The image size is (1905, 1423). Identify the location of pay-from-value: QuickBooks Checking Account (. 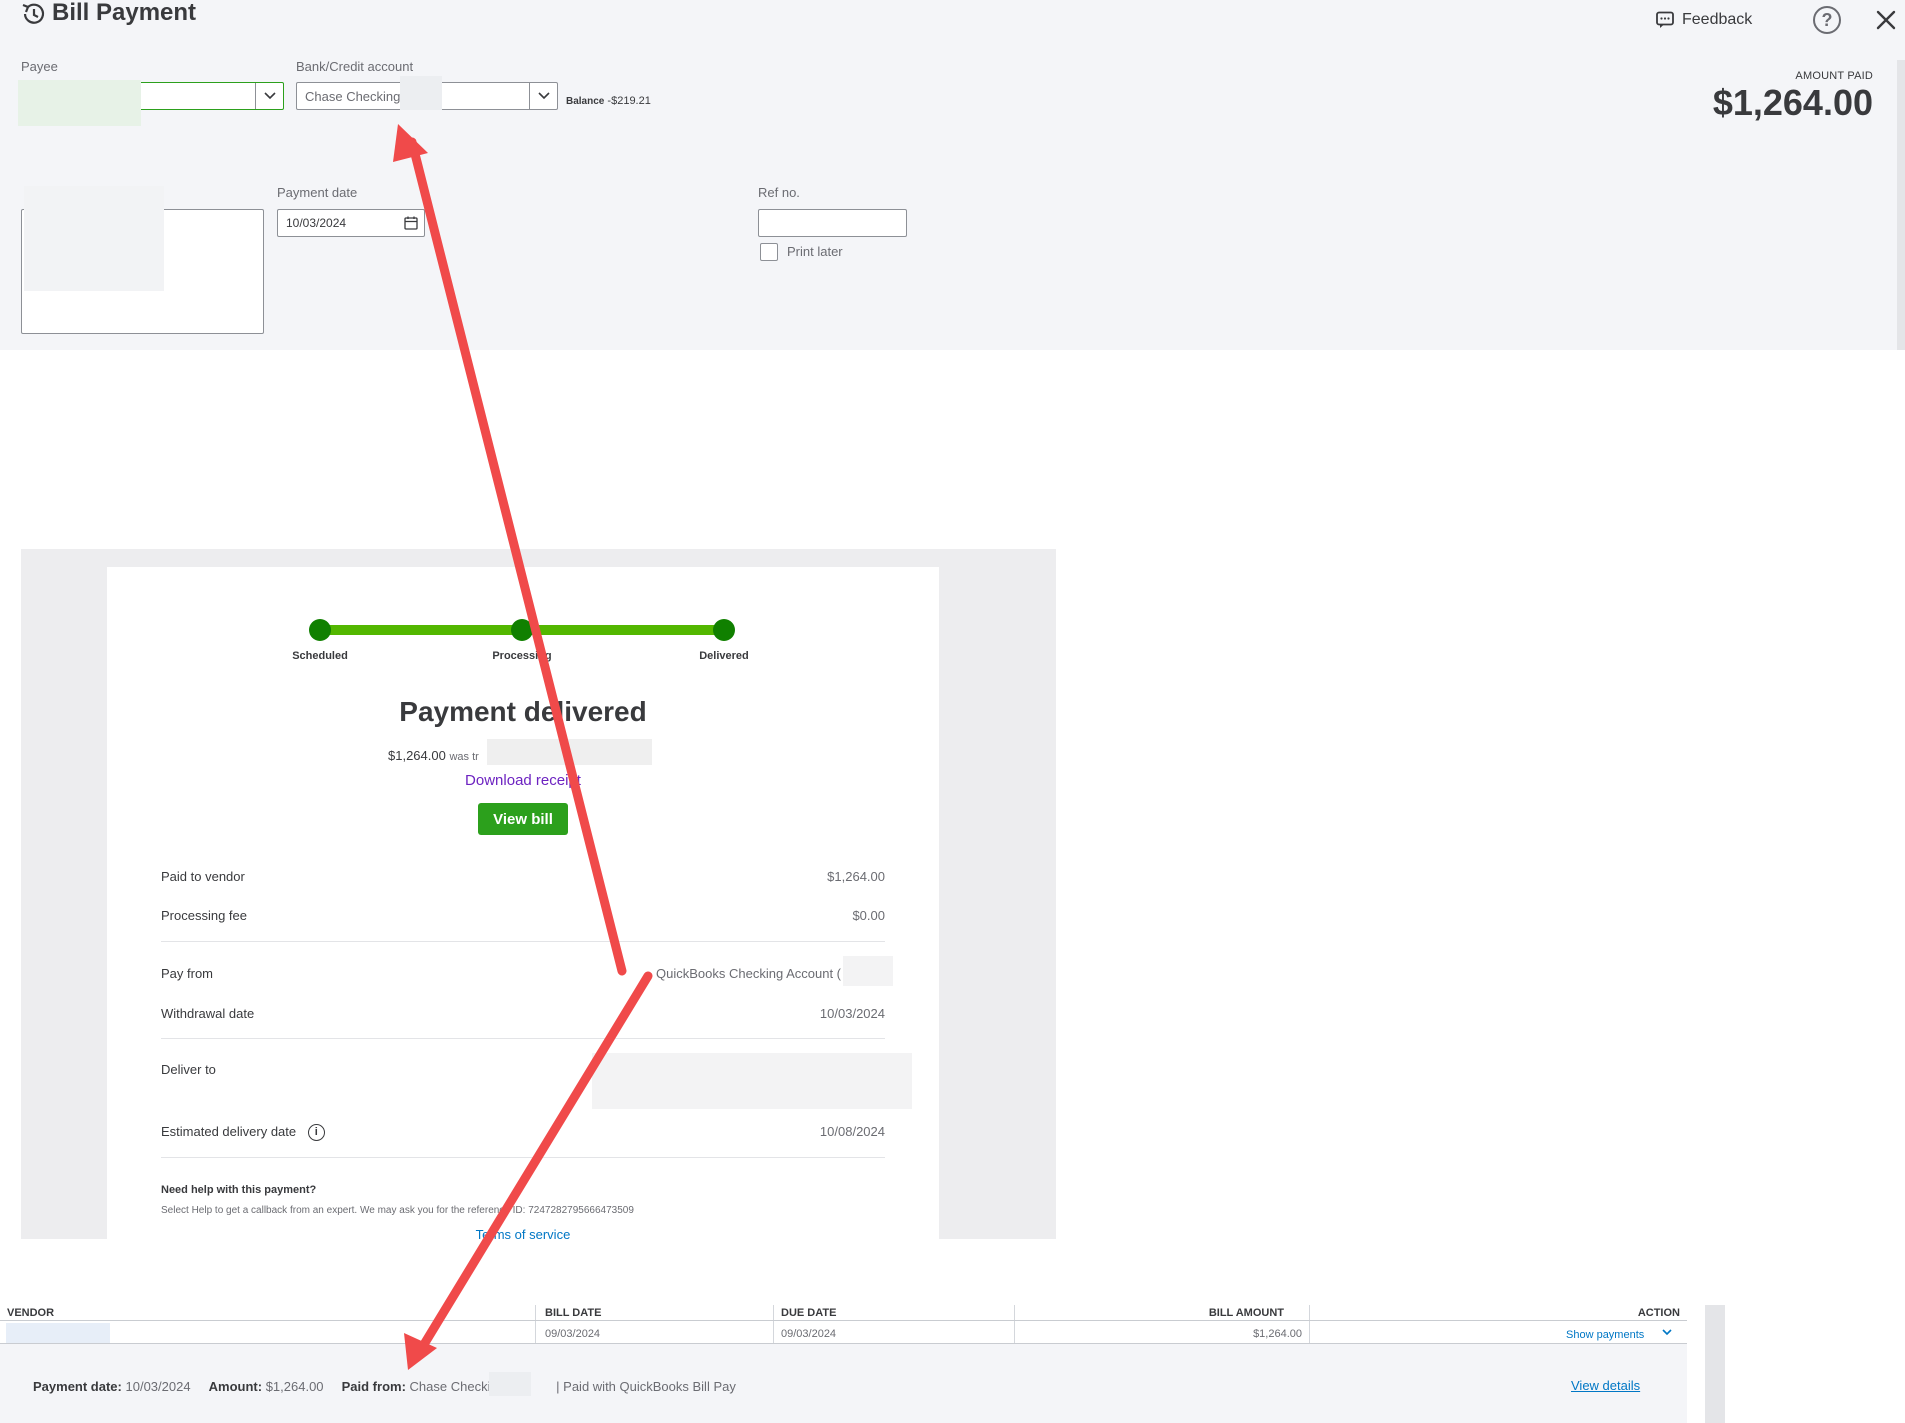
(748, 973).